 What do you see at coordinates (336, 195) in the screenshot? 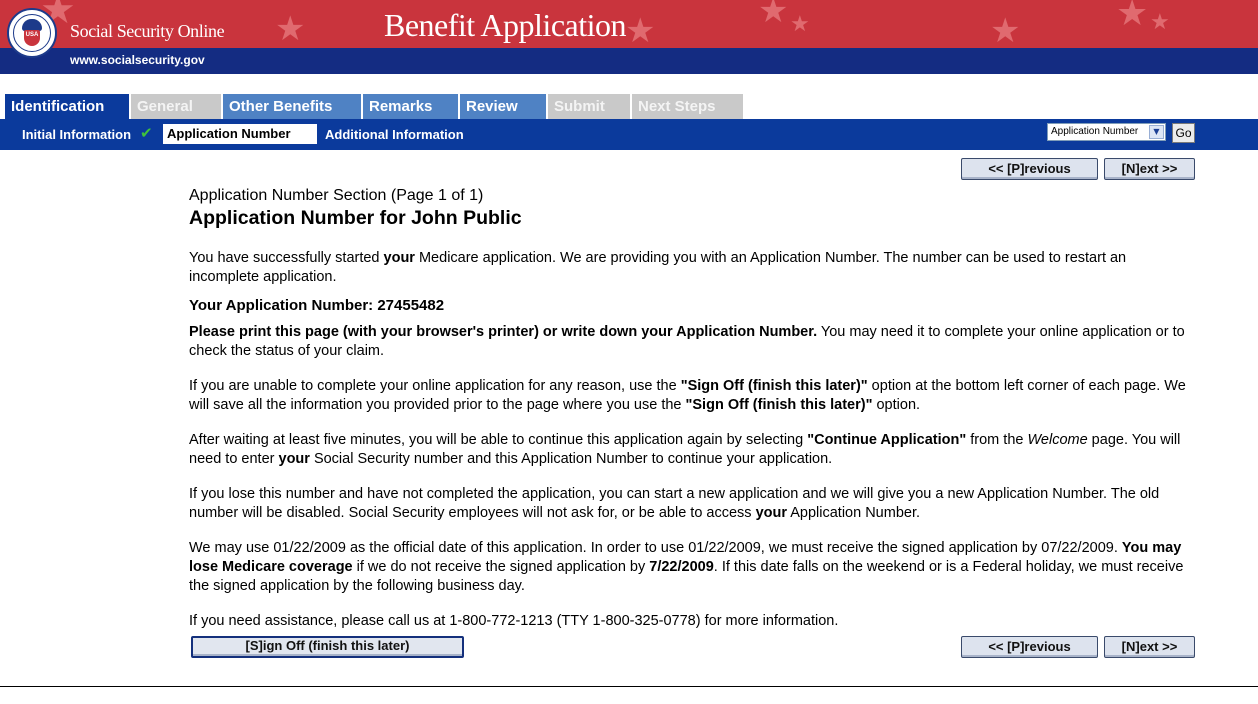
I see `section-label: Application Number Section (Page 1 of 1)` at bounding box center [336, 195].